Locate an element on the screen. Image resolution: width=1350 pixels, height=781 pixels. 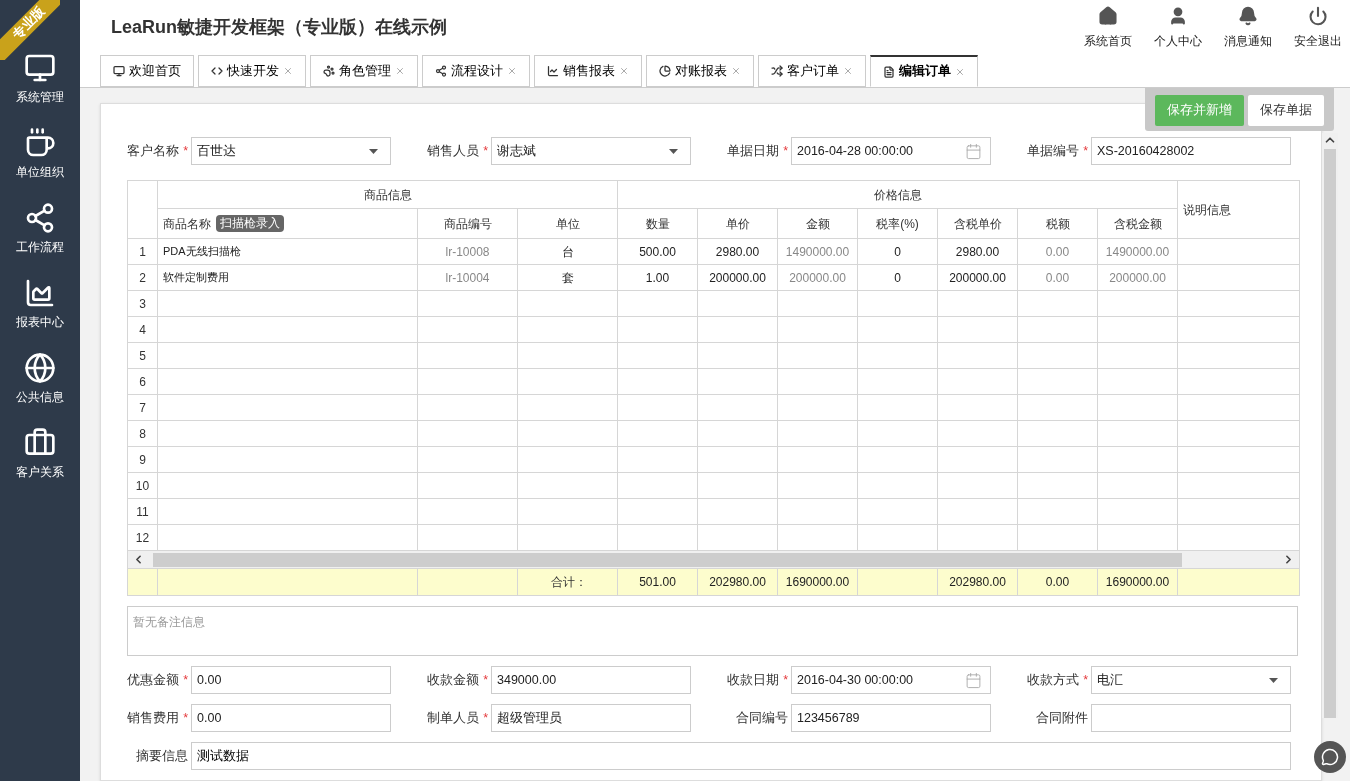
paw-icon is located at coordinates (329, 71).